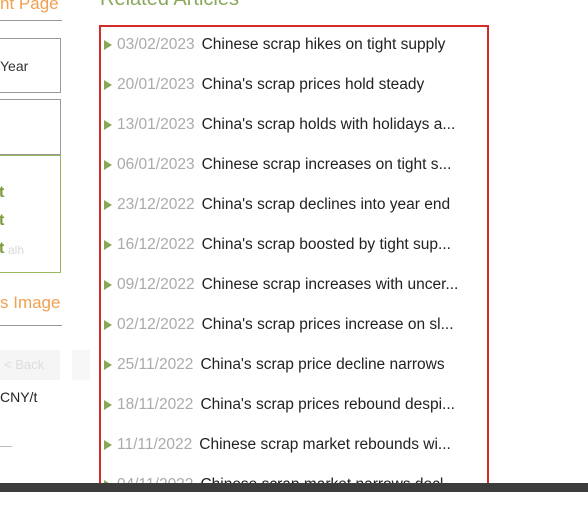 This screenshot has width=588, height=517. Describe the element at coordinates (155, 404) in the screenshot. I see `article-date: 18/11/2022` at that location.